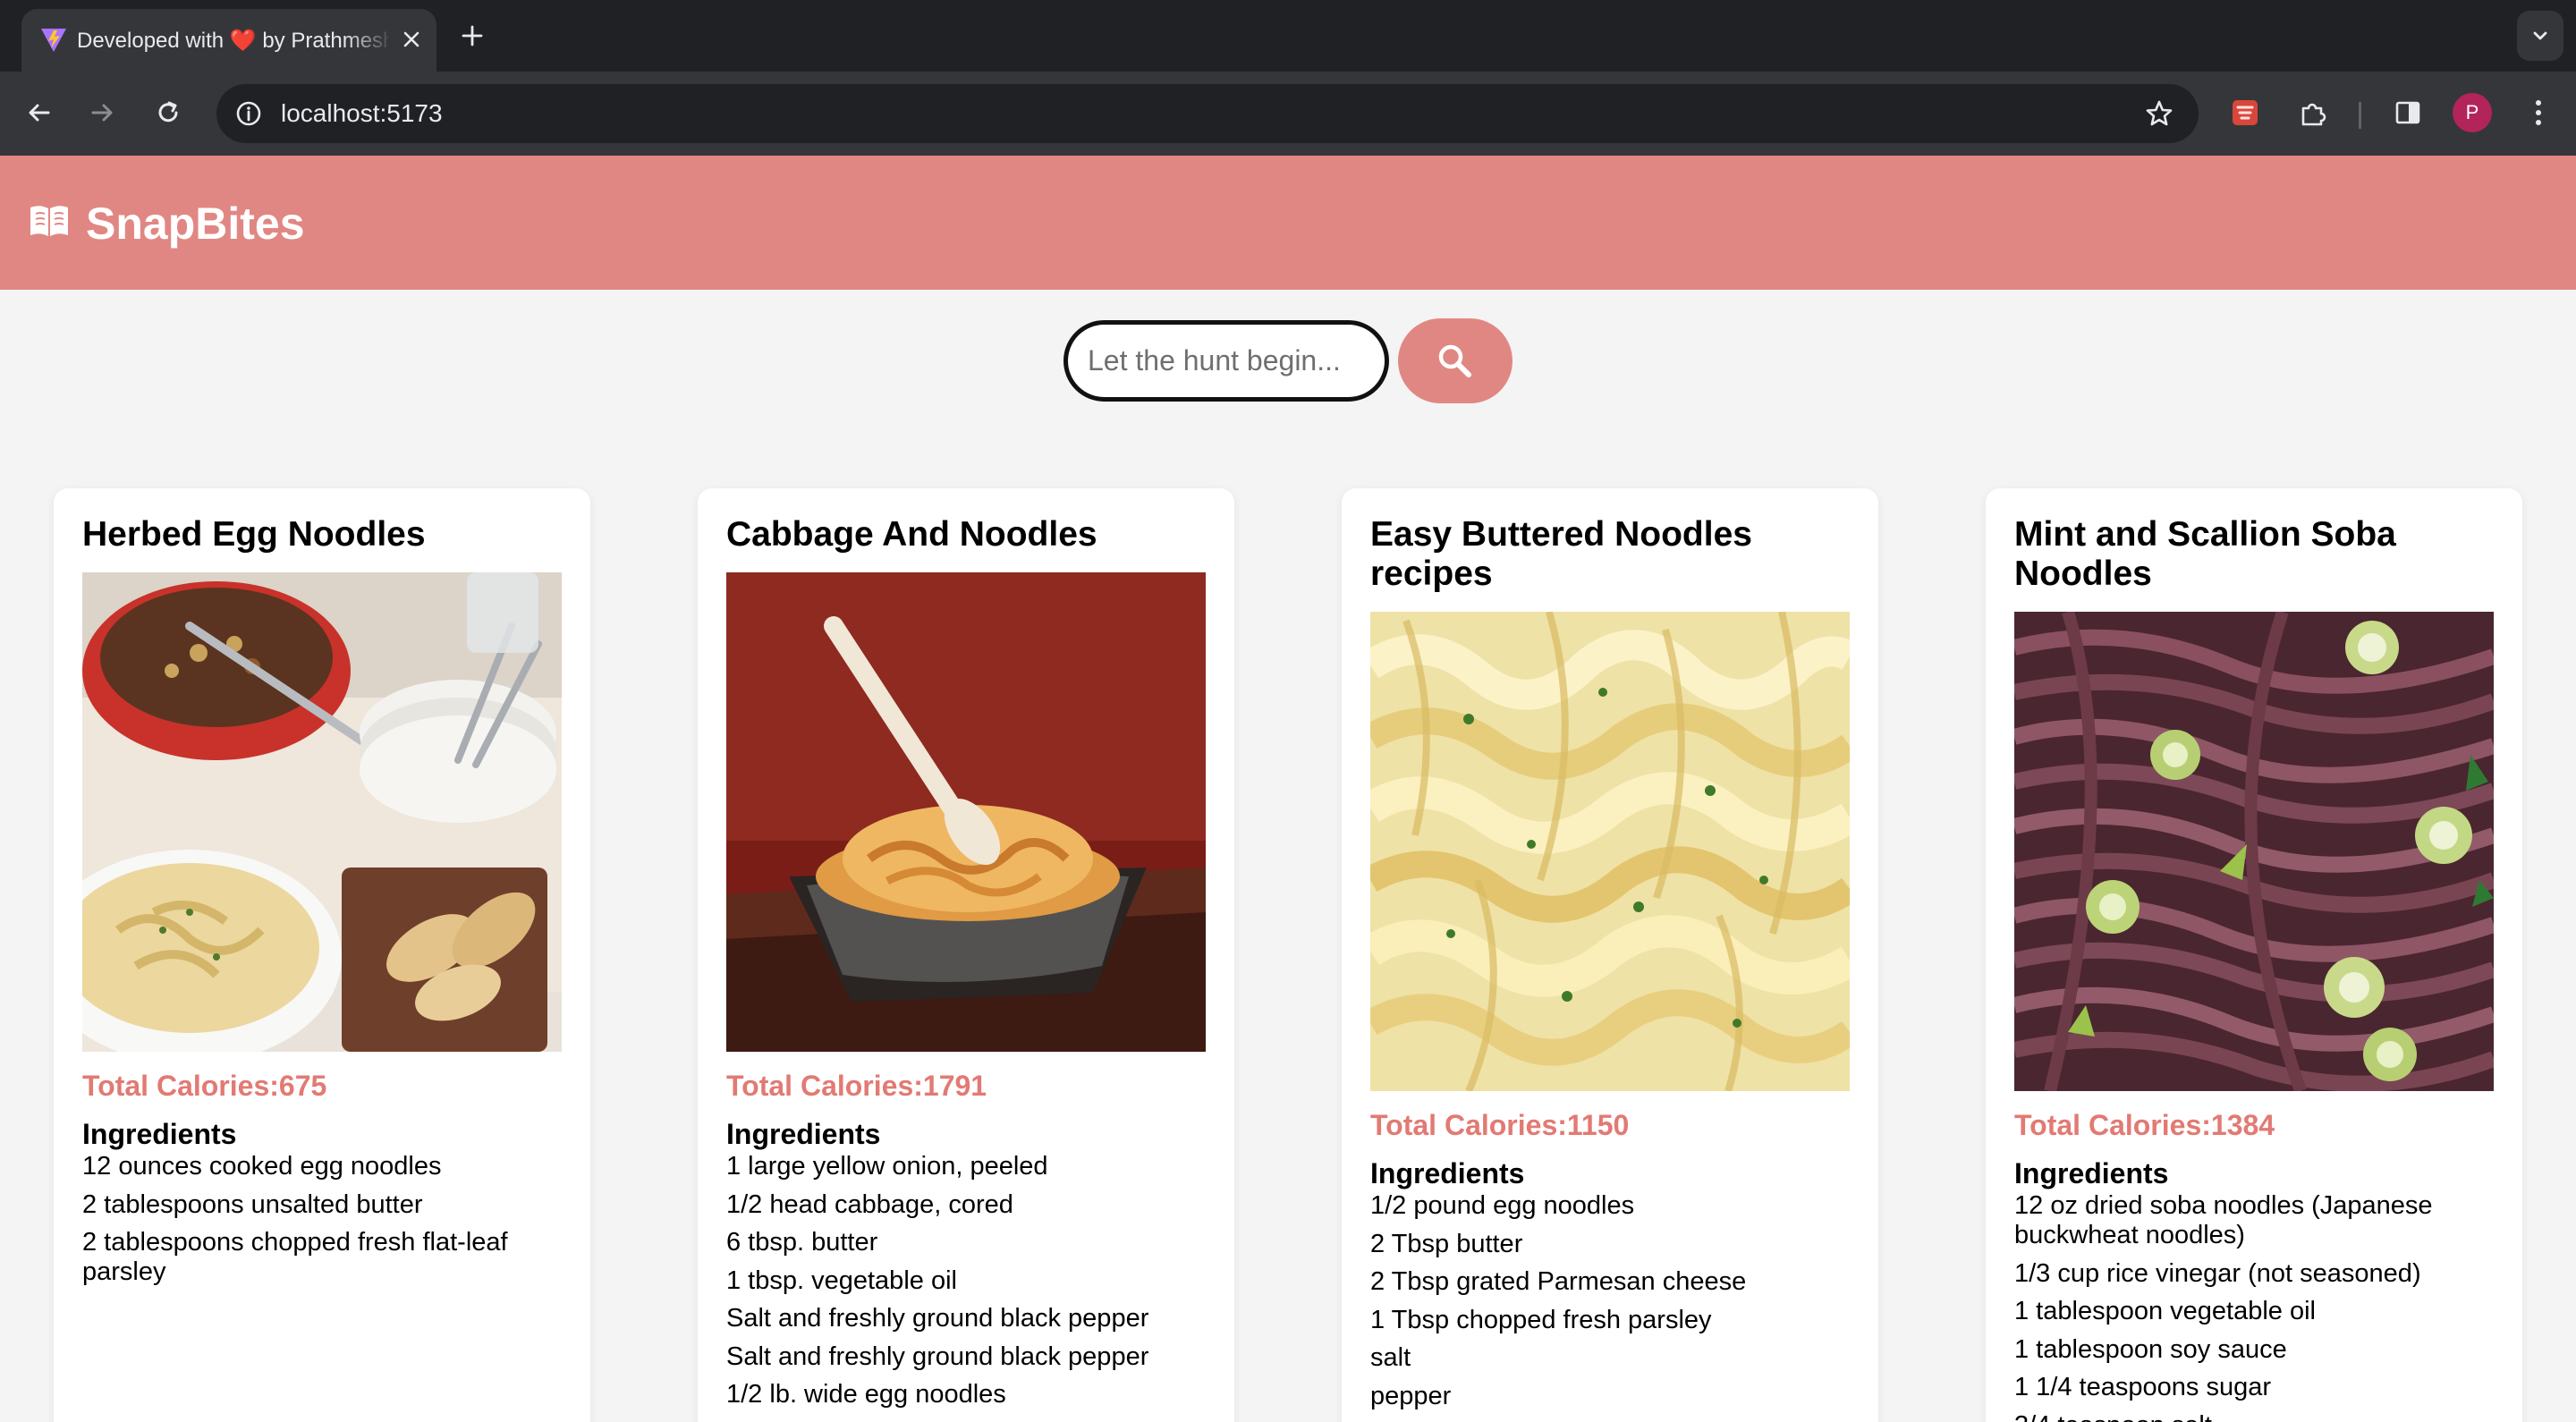  Describe the element at coordinates (53, 40) in the screenshot. I see `vite-favicon-icon` at that location.